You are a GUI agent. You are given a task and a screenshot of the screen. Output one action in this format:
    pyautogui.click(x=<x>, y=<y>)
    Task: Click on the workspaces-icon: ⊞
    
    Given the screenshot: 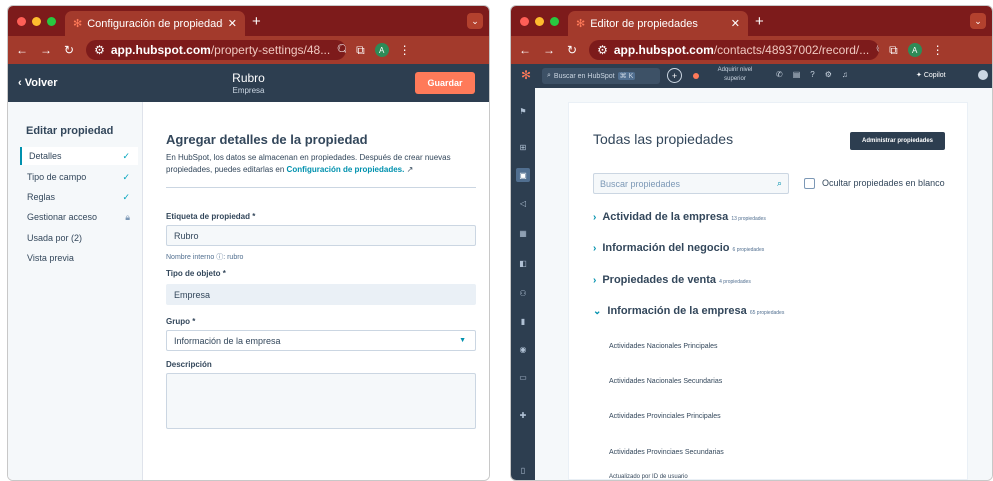 What is the action you would take?
    pyautogui.click(x=523, y=147)
    